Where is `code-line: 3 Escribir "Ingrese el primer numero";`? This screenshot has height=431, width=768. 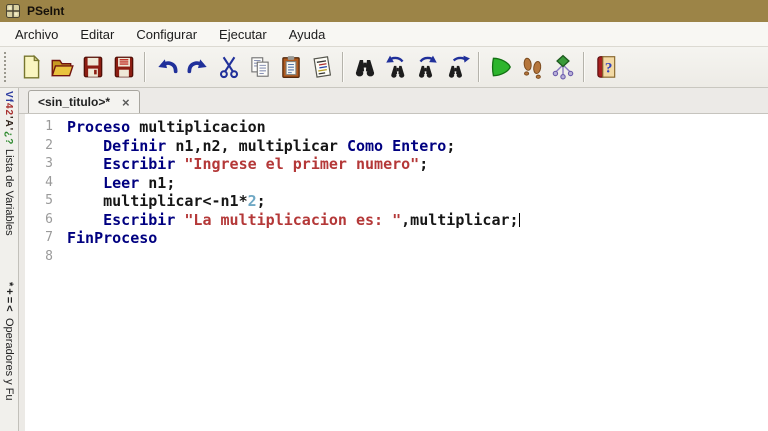
code-line: 3 Escribir "Ingrese el primer numero"; is located at coordinates (393, 164).